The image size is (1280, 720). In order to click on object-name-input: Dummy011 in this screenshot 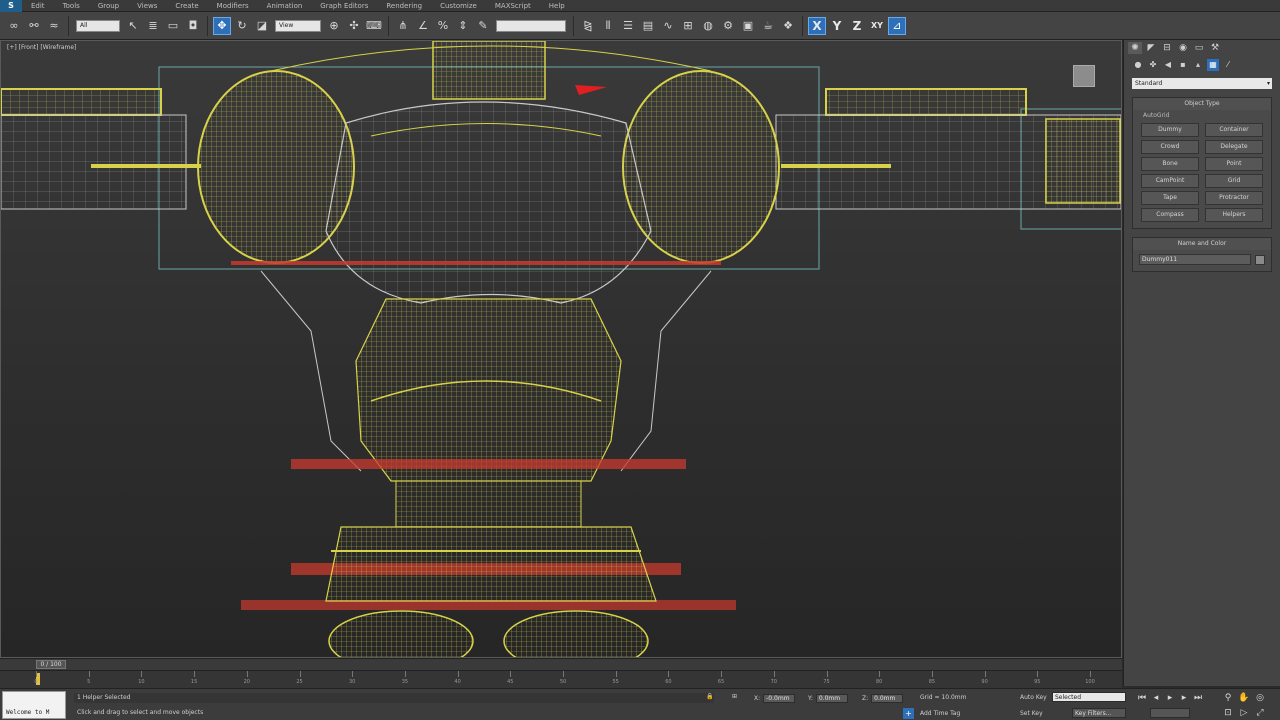, I will do `click(1195, 259)`.